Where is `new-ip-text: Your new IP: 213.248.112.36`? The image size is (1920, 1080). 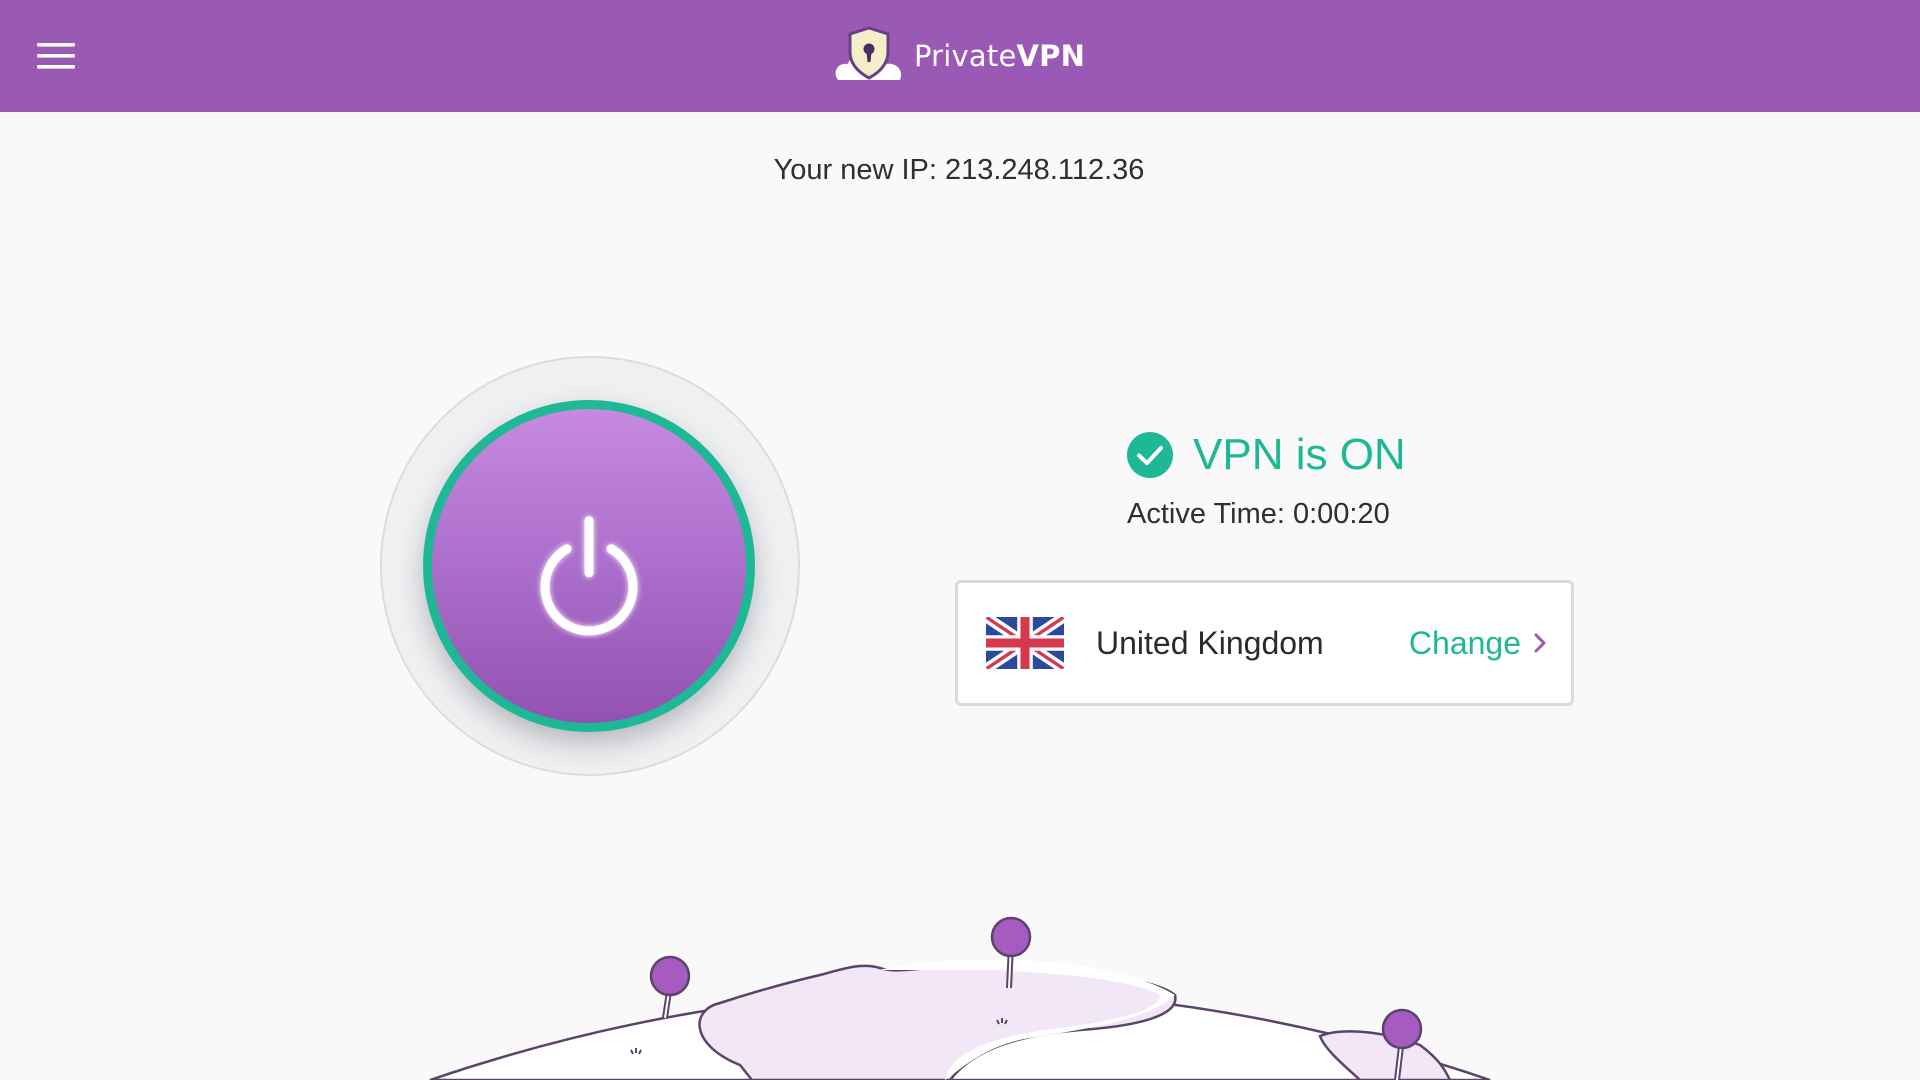 new-ip-text: Your new IP: 213.248.112.36 is located at coordinates (959, 170).